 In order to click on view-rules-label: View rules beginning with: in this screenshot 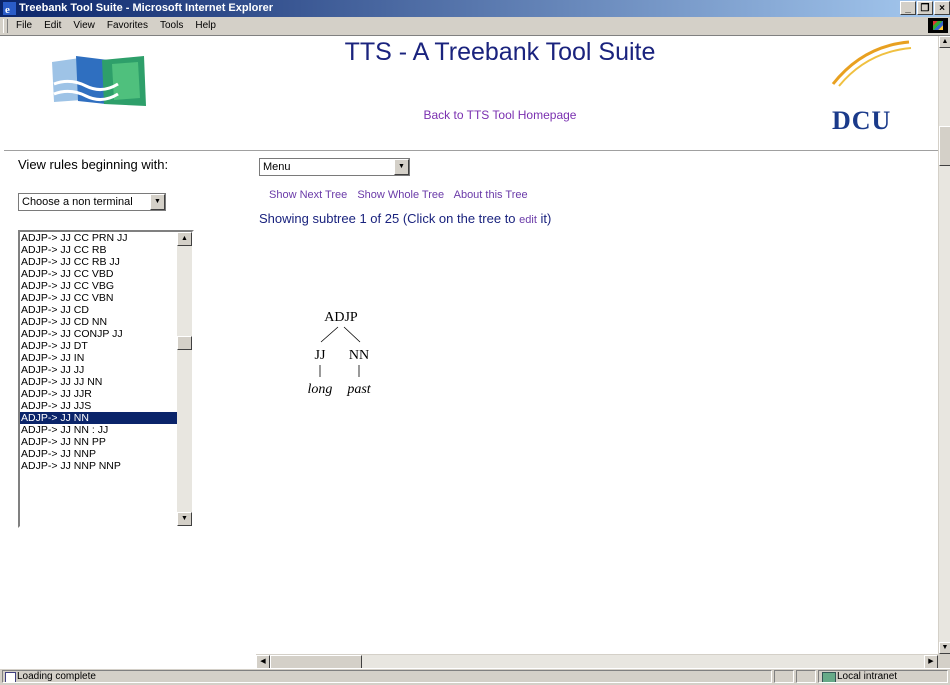, I will do `click(93, 164)`.